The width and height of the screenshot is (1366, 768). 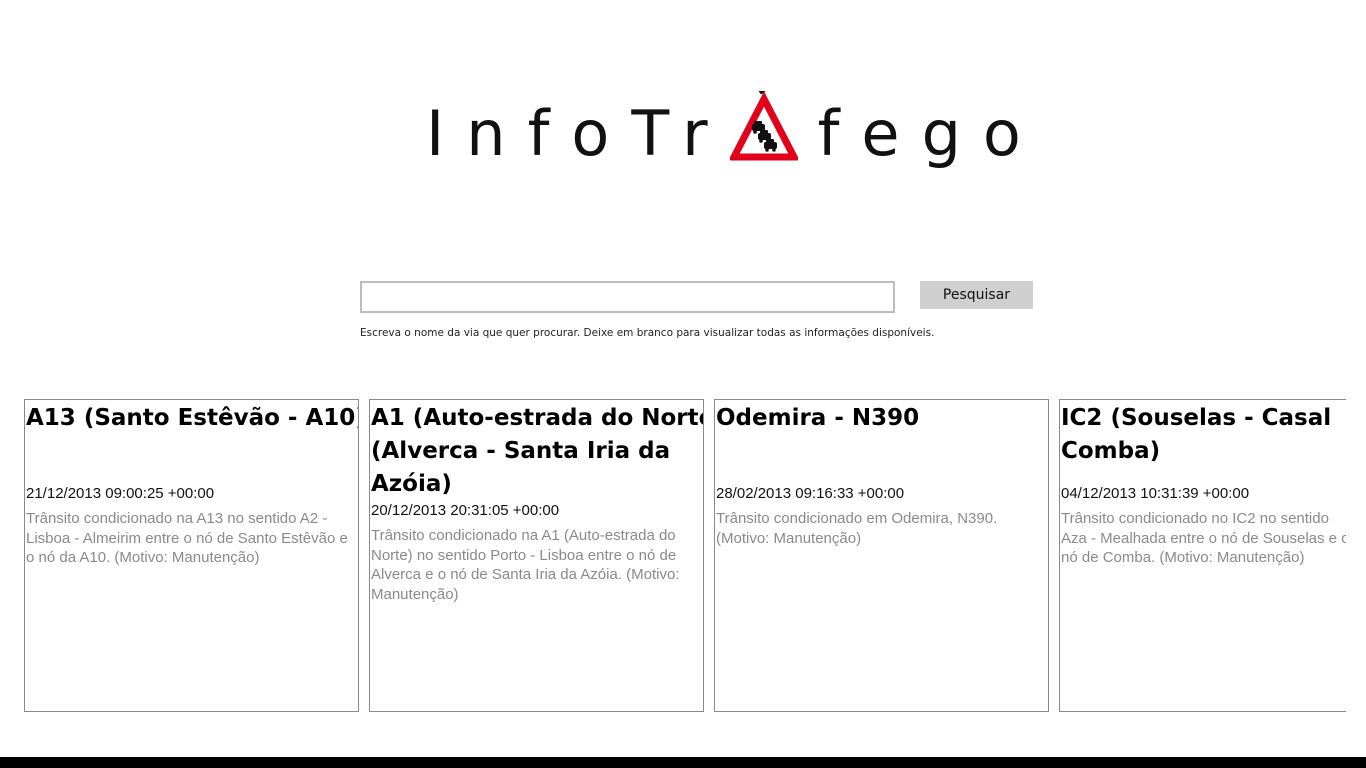 What do you see at coordinates (818, 418) in the screenshot?
I see `card-title-line: Odemira - N390` at bounding box center [818, 418].